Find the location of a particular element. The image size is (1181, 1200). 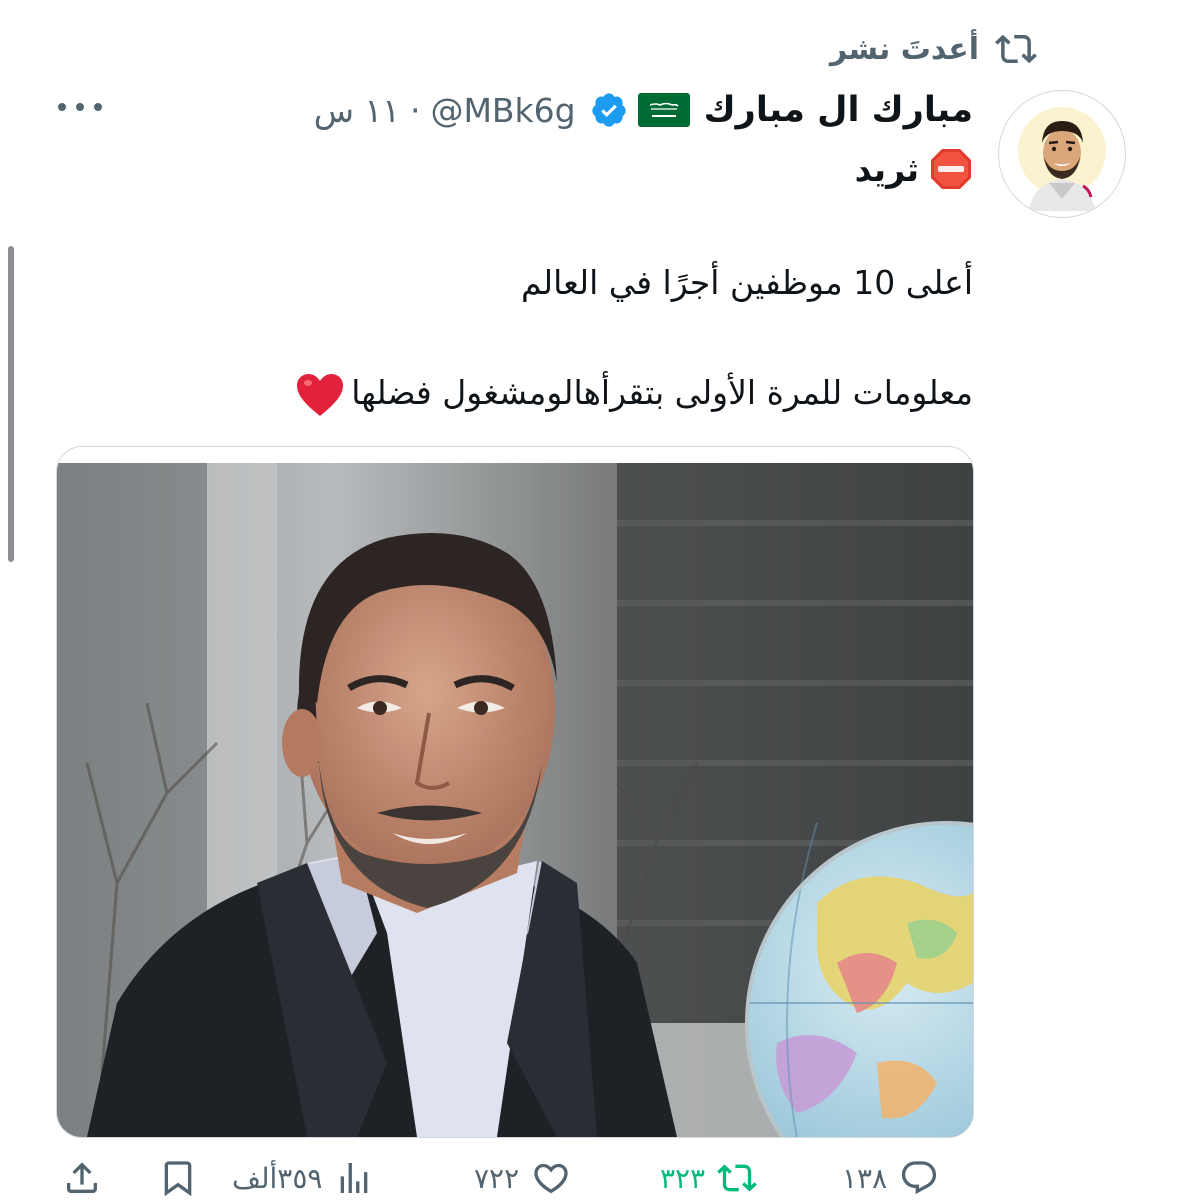

bookmark-icon is located at coordinates (178, 1179).